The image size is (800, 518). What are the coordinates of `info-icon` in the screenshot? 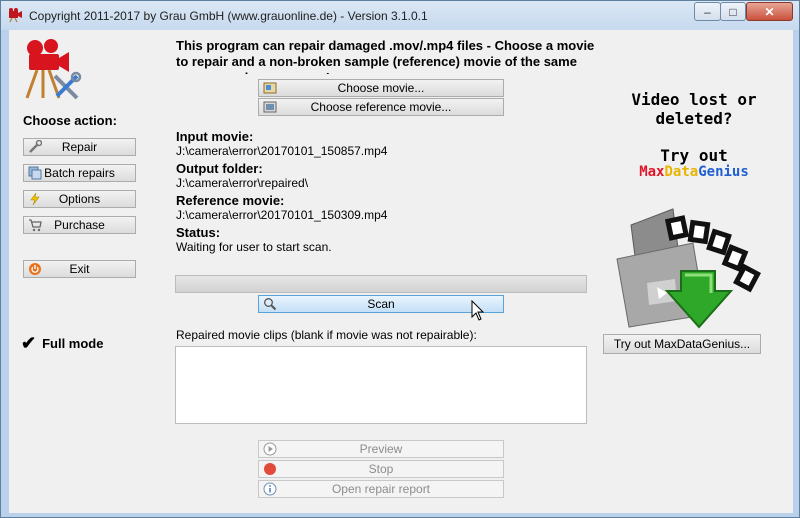 It's located at (270, 489).